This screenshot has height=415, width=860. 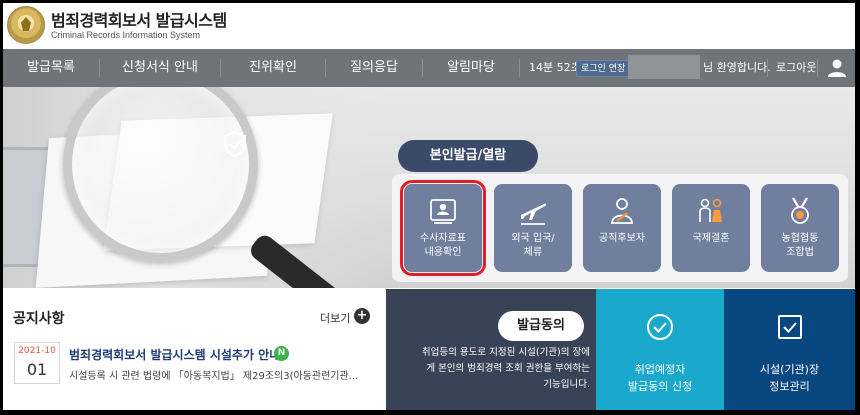 I want to click on applicant-consent-request-tile: 취업예정자 발급동의 신청, so click(x=660, y=349).